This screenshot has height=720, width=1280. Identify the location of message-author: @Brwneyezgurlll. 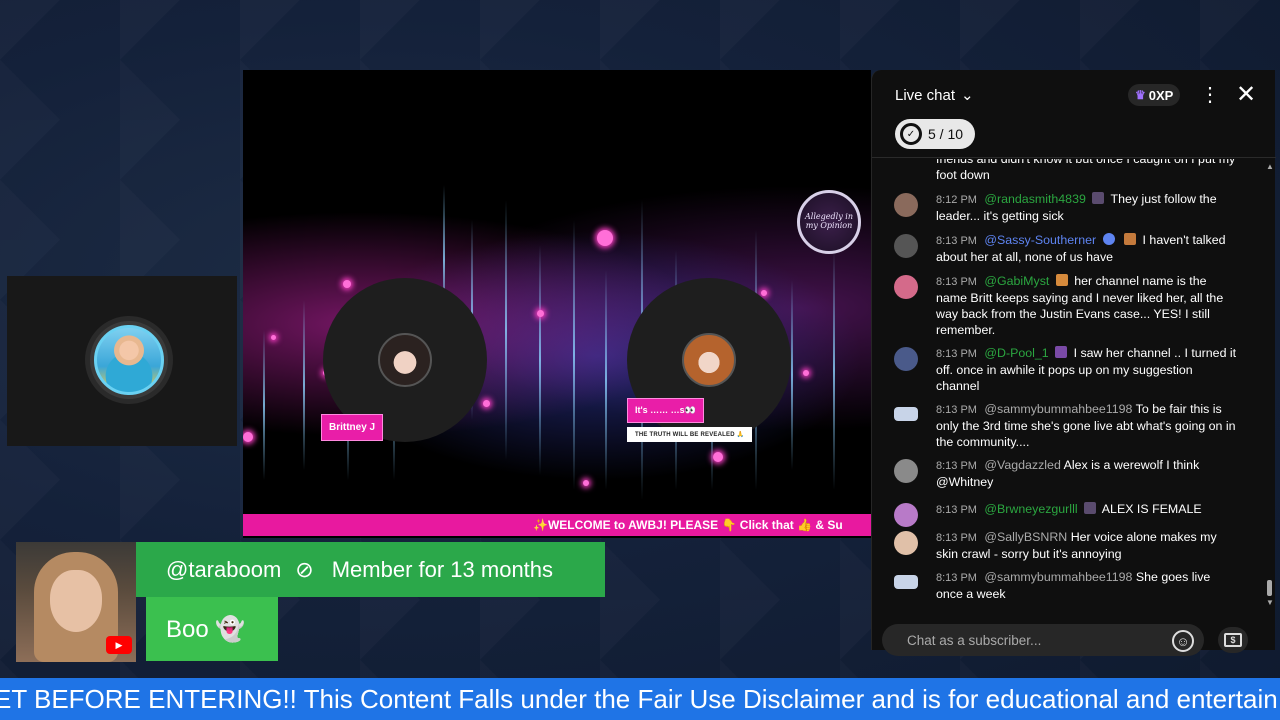
(1030, 509).